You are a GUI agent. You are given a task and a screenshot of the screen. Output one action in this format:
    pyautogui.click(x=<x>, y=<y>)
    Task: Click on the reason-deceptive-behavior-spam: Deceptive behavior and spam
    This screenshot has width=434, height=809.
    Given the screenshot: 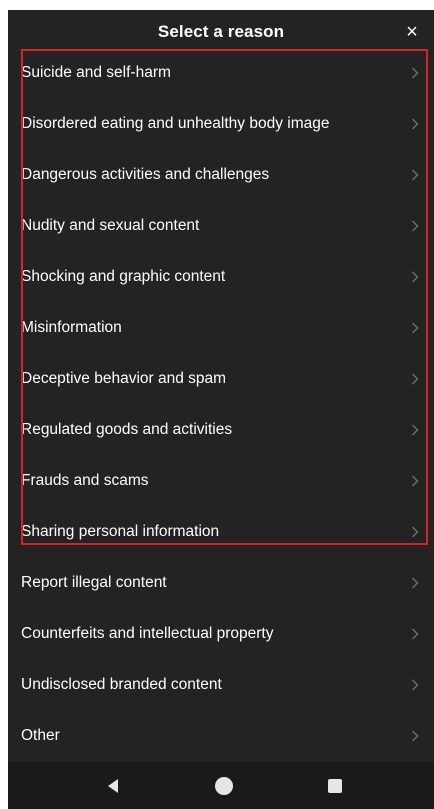 What is the action you would take?
    pyautogui.click(x=221, y=378)
    